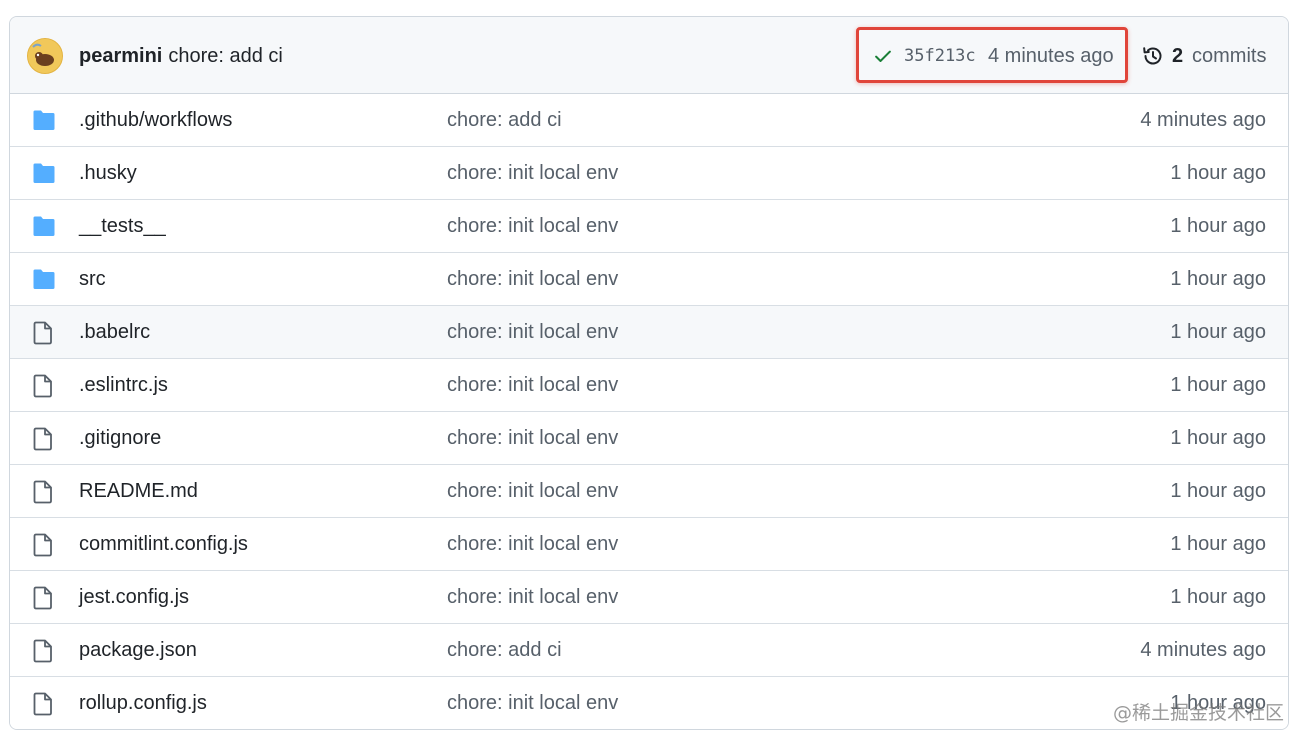  What do you see at coordinates (649, 331) in the screenshot?
I see `file-row: .babelrc chore: init local env 1 hour ago` at bounding box center [649, 331].